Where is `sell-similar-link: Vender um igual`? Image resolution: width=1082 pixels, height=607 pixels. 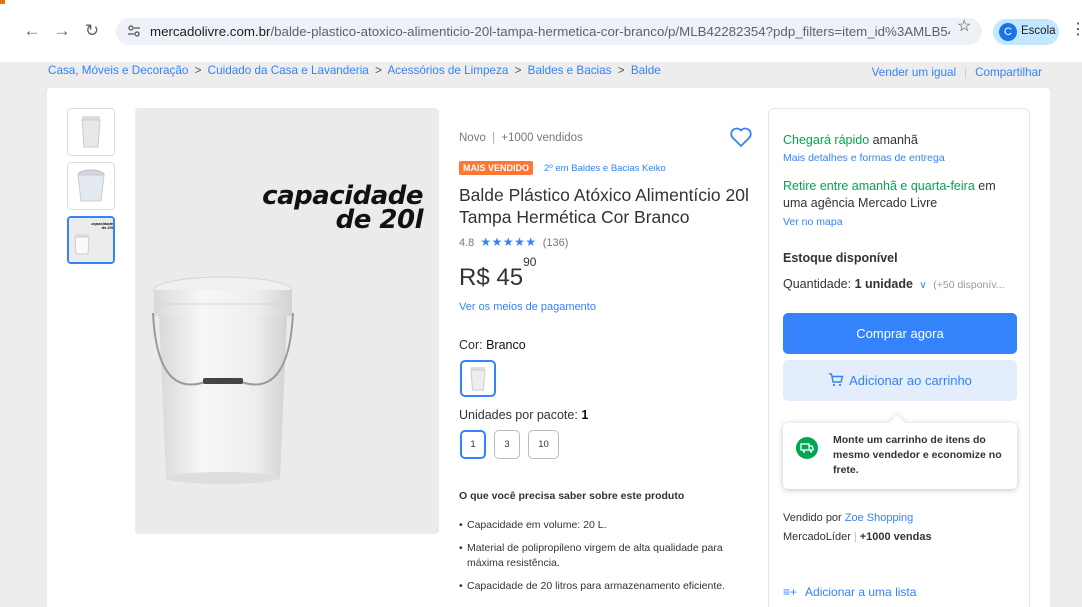
sell-similar-link: Vender um igual is located at coordinates (914, 72).